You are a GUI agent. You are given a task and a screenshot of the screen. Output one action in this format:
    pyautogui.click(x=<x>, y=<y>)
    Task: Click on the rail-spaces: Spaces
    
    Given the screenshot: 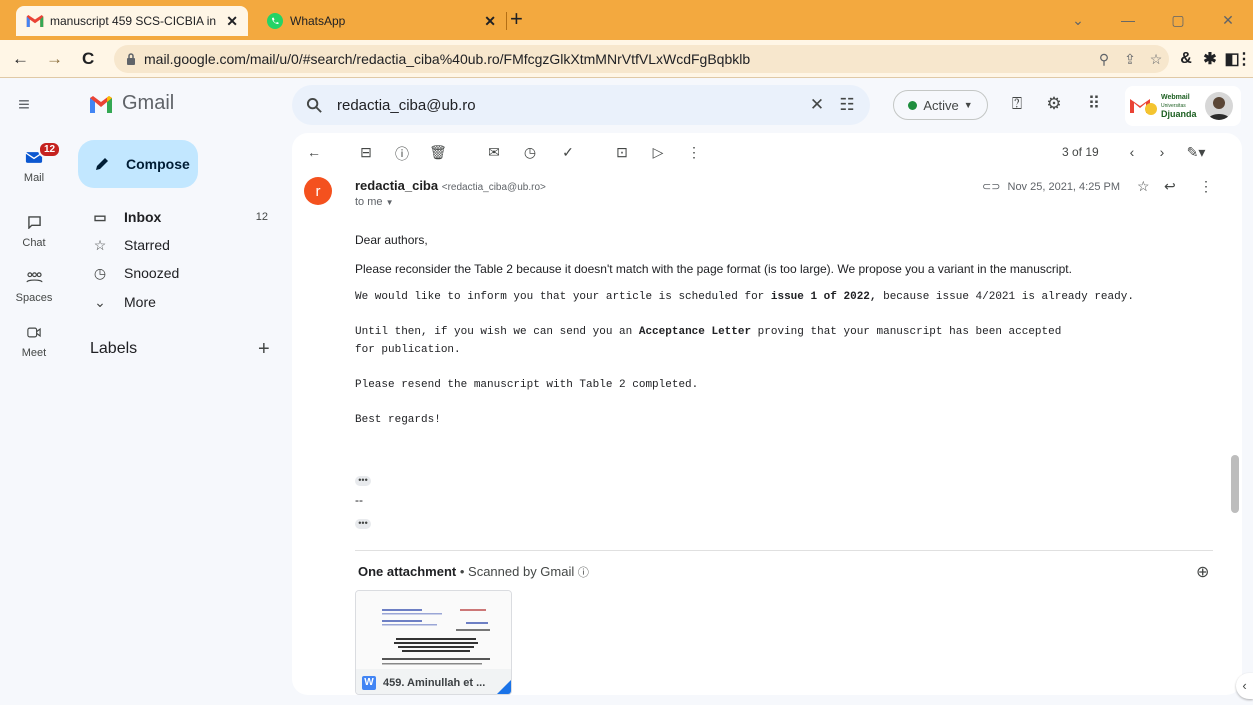 What is the action you would take?
    pyautogui.click(x=34, y=284)
    